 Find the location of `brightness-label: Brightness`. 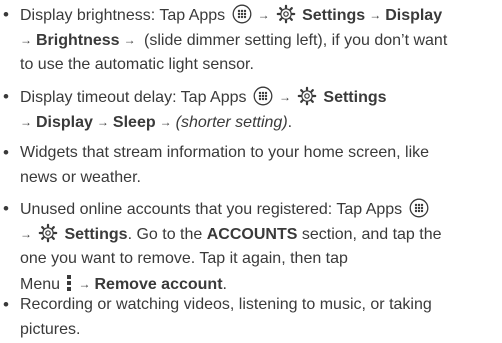

brightness-label: Brightness is located at coordinates (78, 40).